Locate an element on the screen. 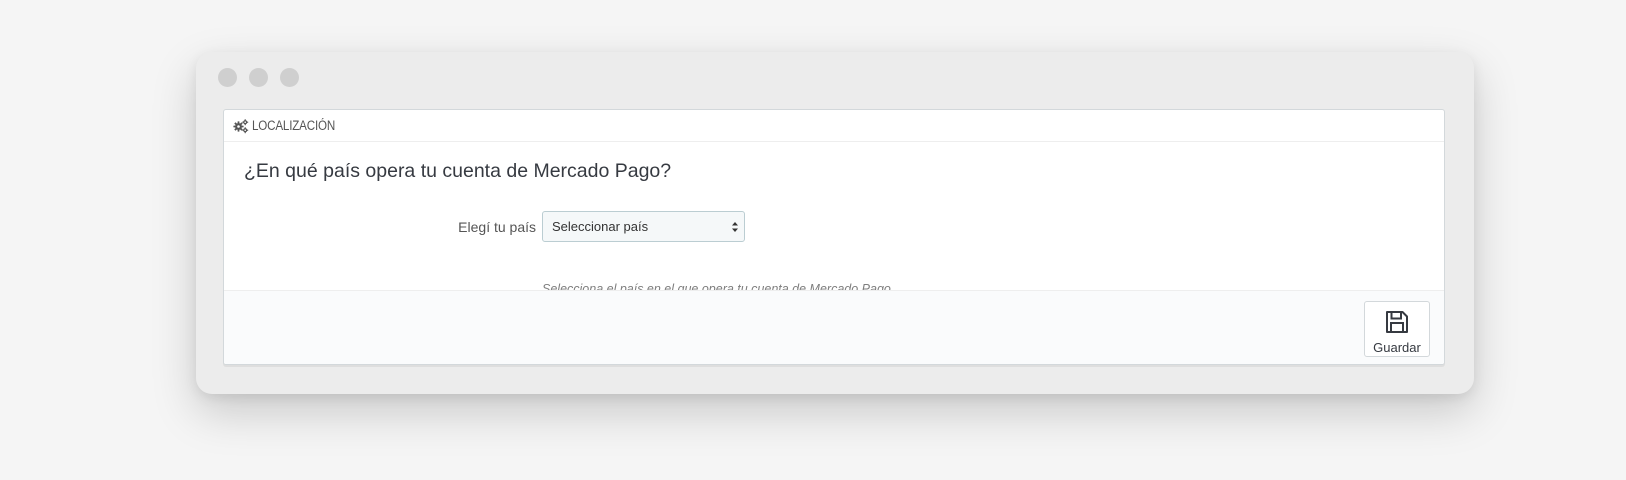 This screenshot has height=480, width=1626. country-select-value: Seleccionar país is located at coordinates (600, 226).